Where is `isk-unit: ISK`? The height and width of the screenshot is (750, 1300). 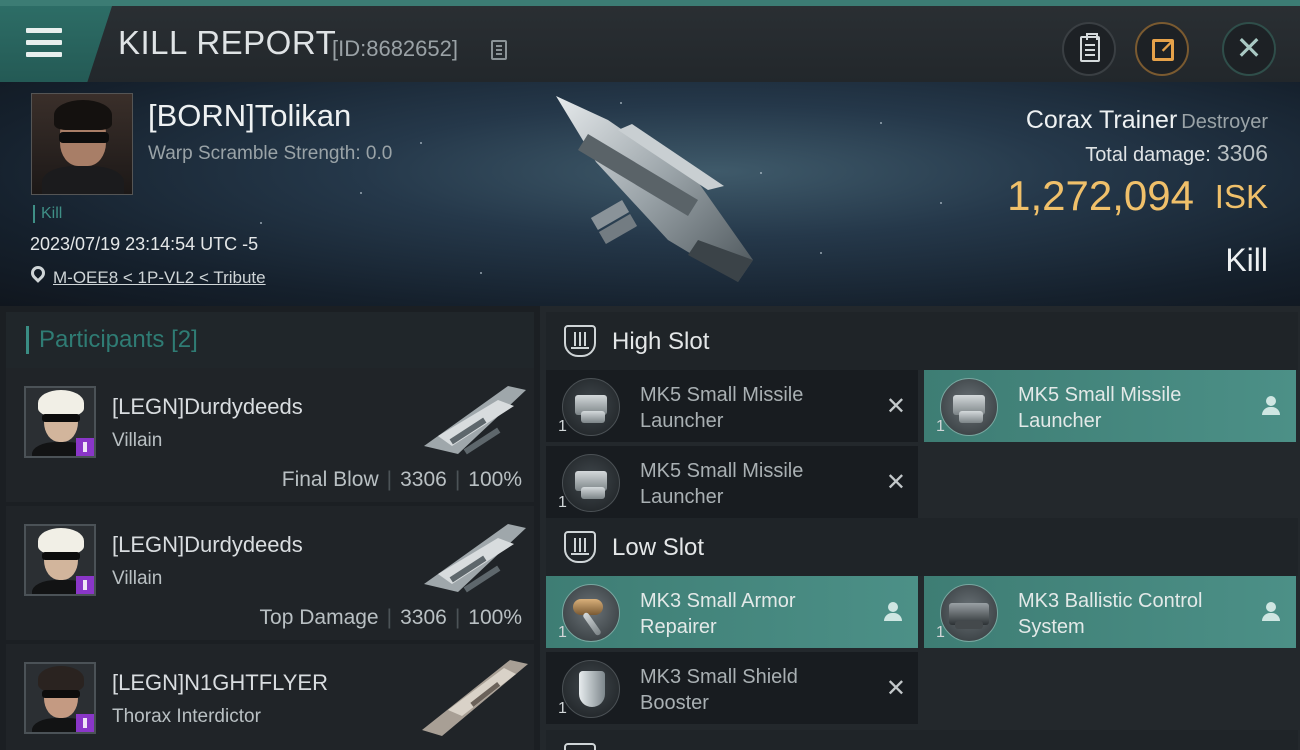
isk-unit: ISK is located at coordinates (1241, 196).